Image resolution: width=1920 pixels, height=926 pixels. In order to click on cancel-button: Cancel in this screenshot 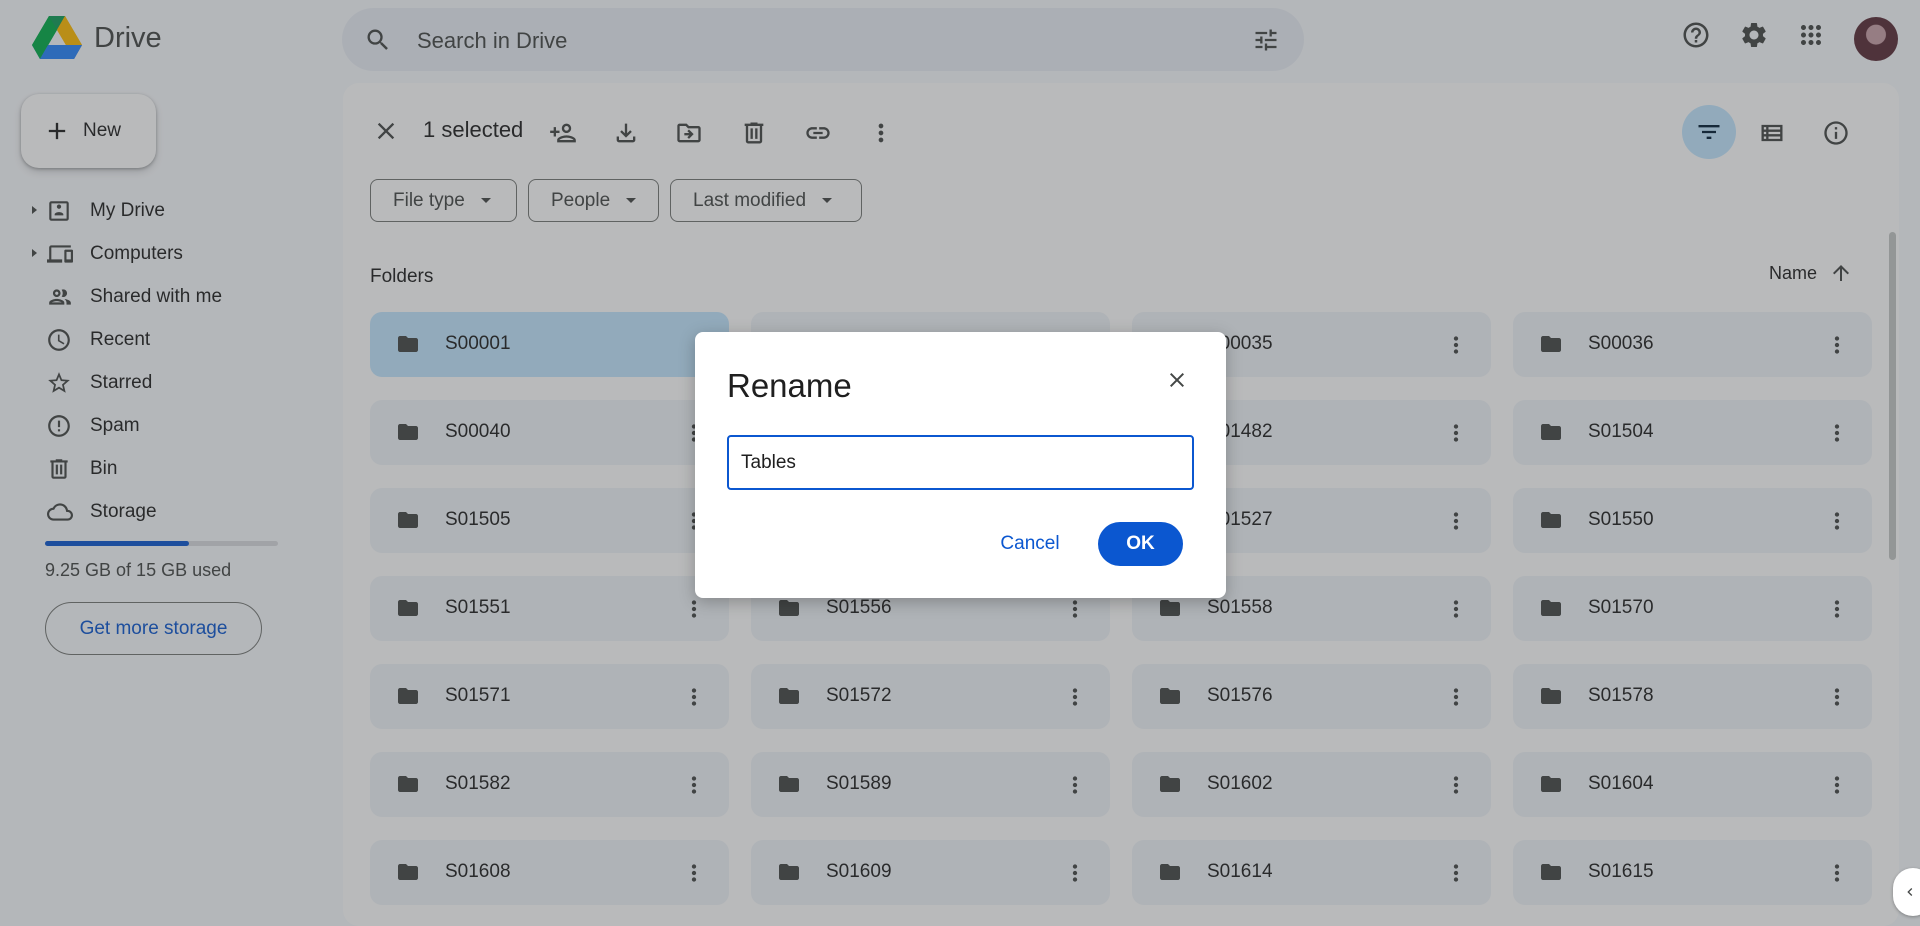, I will do `click(1030, 544)`.